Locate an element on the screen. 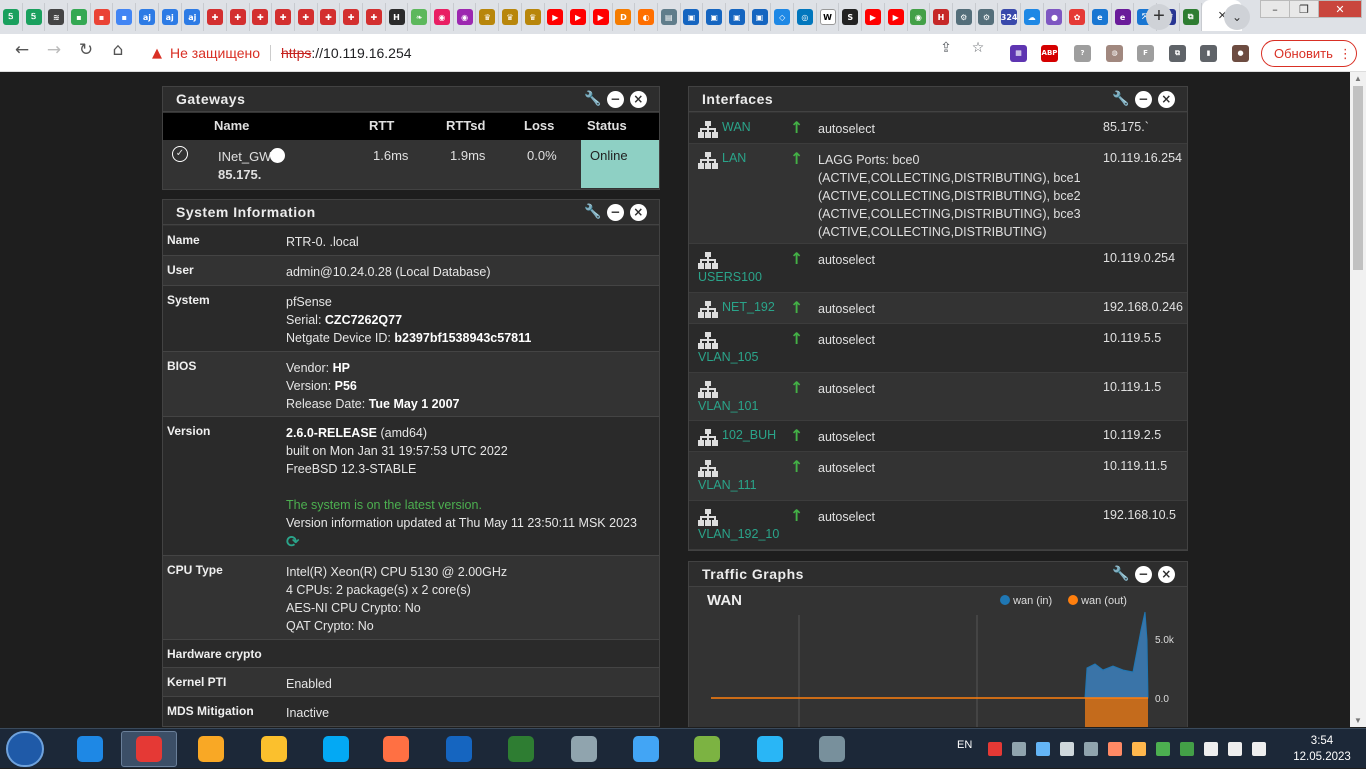  maximize-button: ❐ is located at coordinates (1304, 9).